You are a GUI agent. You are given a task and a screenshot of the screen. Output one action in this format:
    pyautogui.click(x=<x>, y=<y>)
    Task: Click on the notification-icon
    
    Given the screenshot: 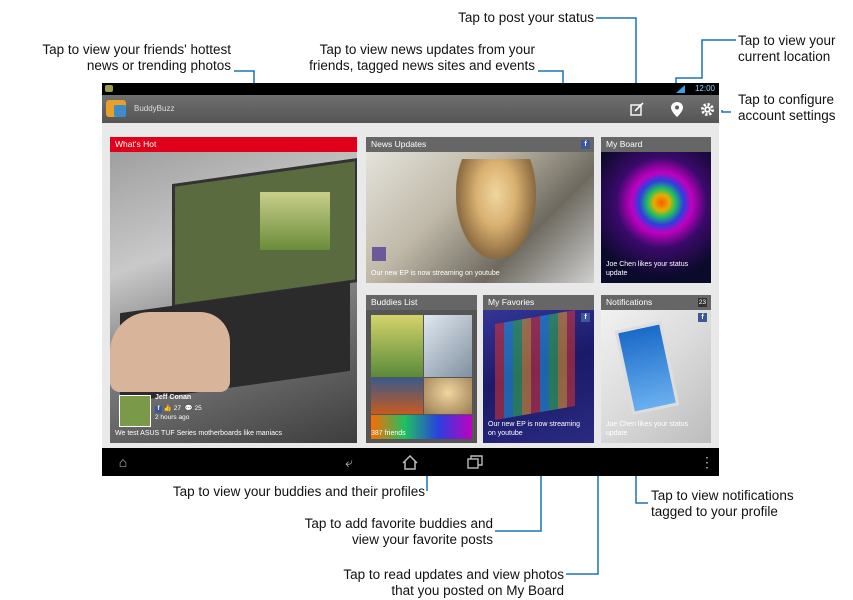 What is the action you would take?
    pyautogui.click(x=109, y=88)
    